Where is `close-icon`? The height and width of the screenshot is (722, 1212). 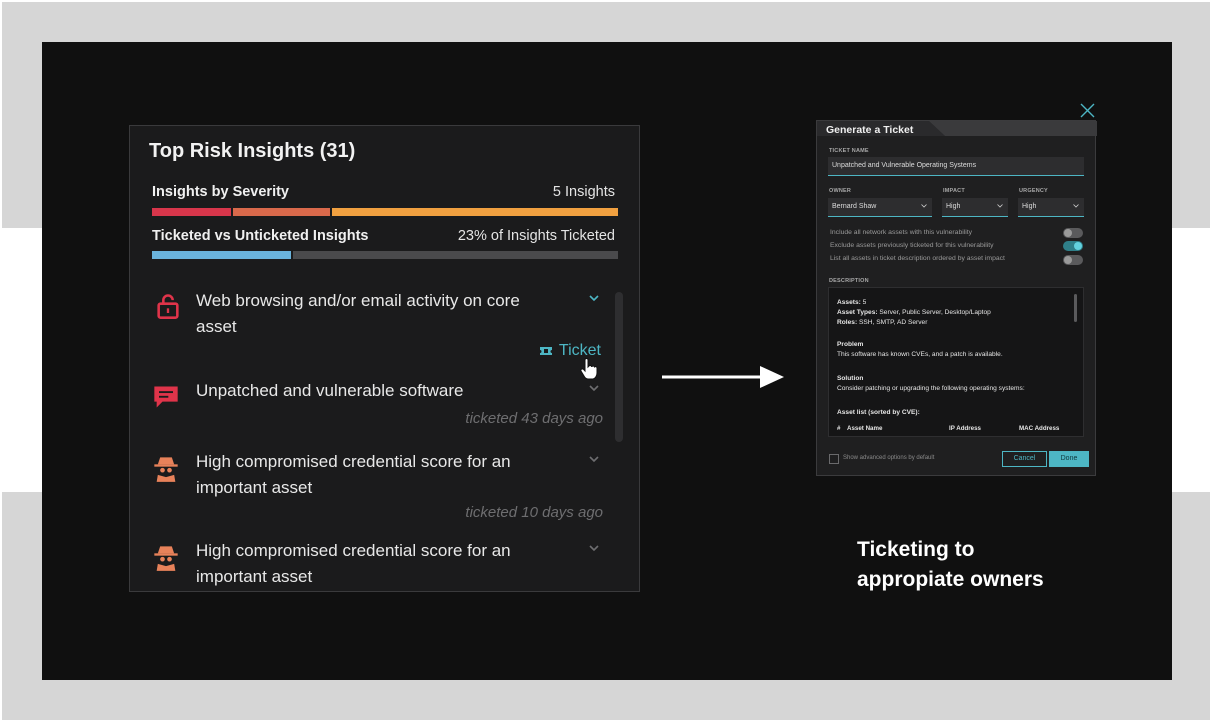
close-icon is located at coordinates (1087, 110).